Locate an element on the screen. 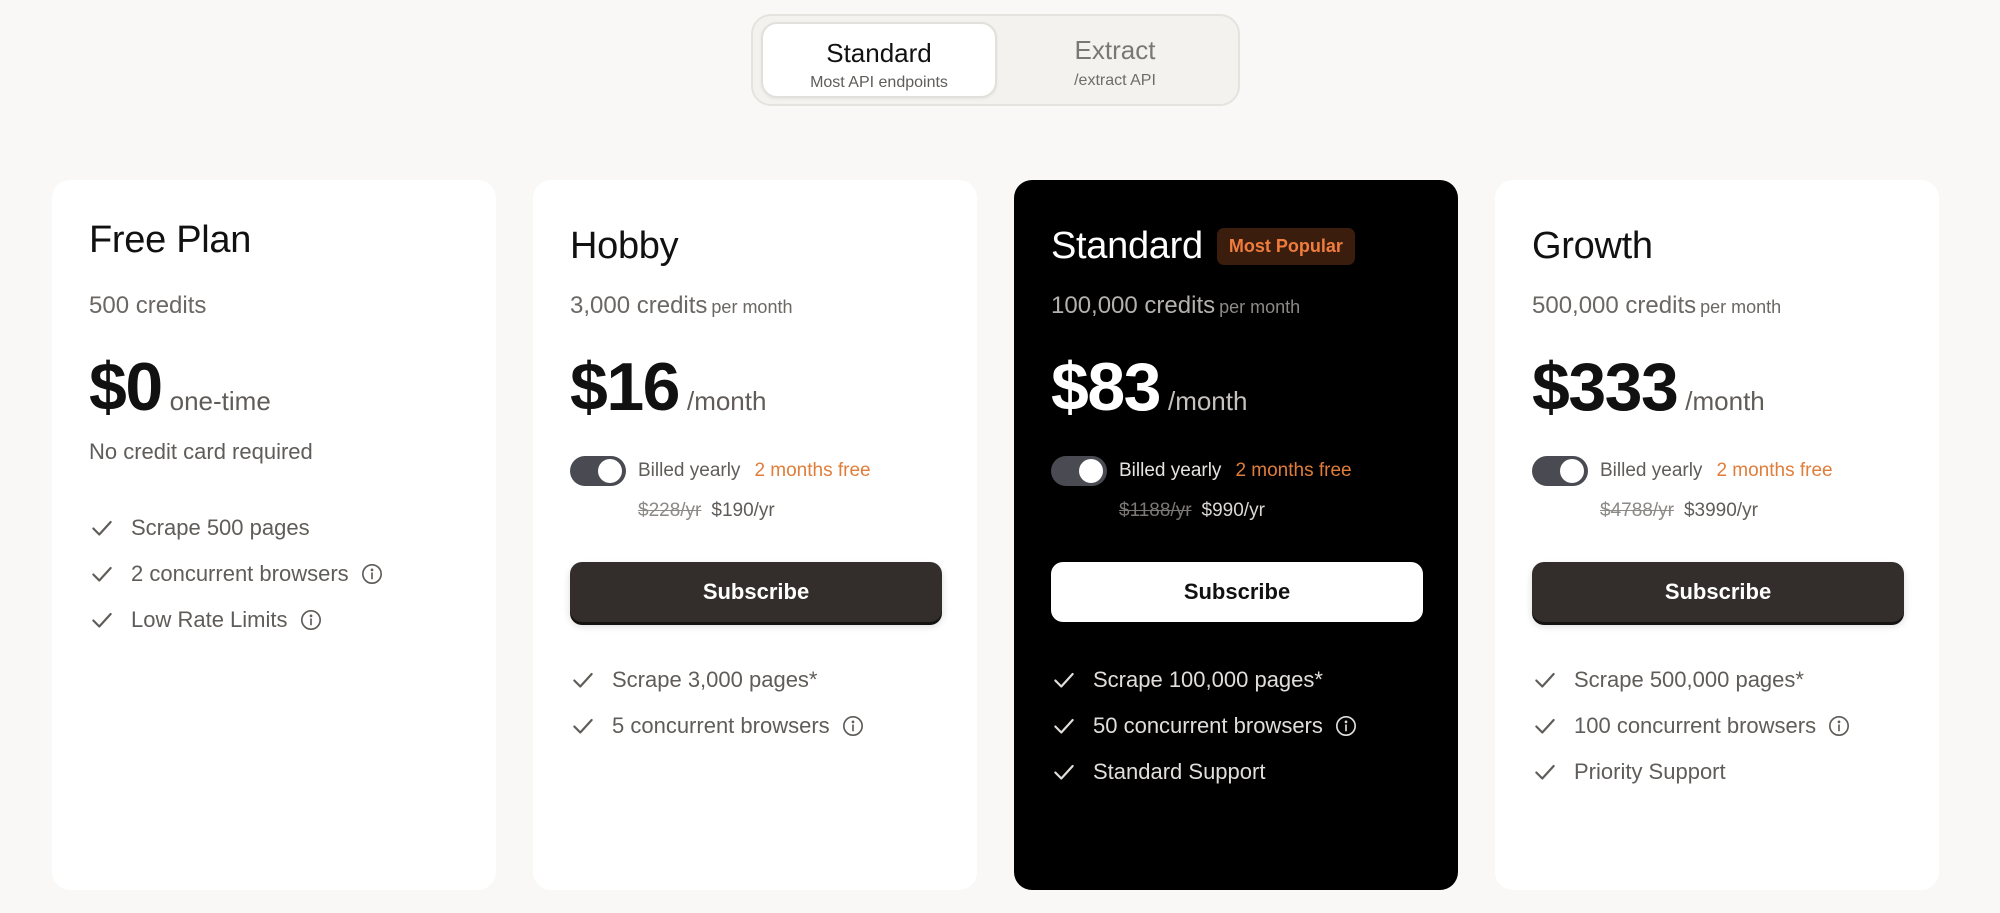 Image resolution: width=2000 pixels, height=913 pixels. tab-extract: Extract /extract API is located at coordinates (1115, 60).